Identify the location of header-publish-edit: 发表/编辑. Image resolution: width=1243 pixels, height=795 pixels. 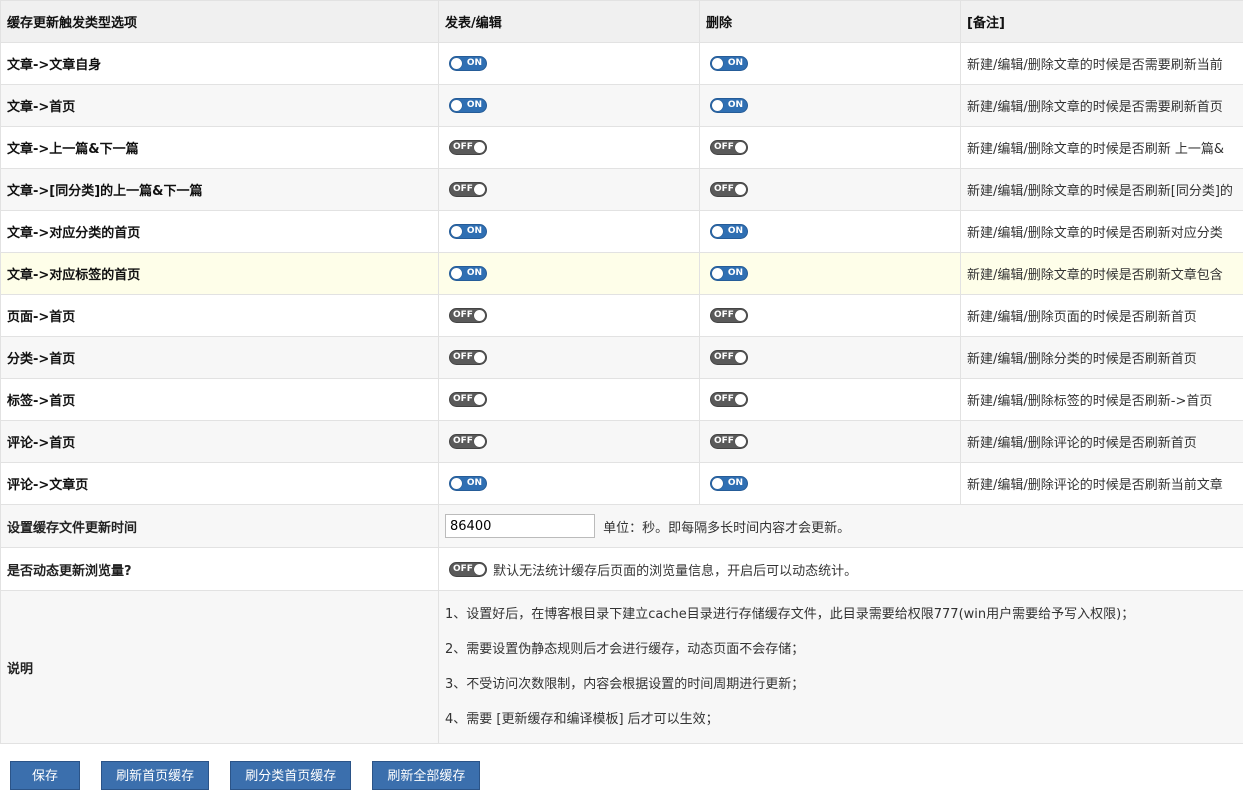
(569, 21).